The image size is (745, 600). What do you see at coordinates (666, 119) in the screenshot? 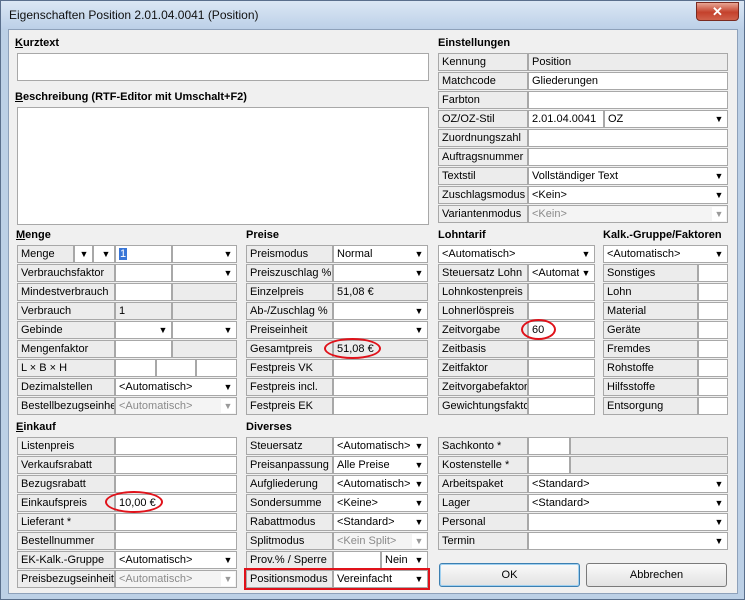
I see `oz-stil-select: OZ ▼` at bounding box center [666, 119].